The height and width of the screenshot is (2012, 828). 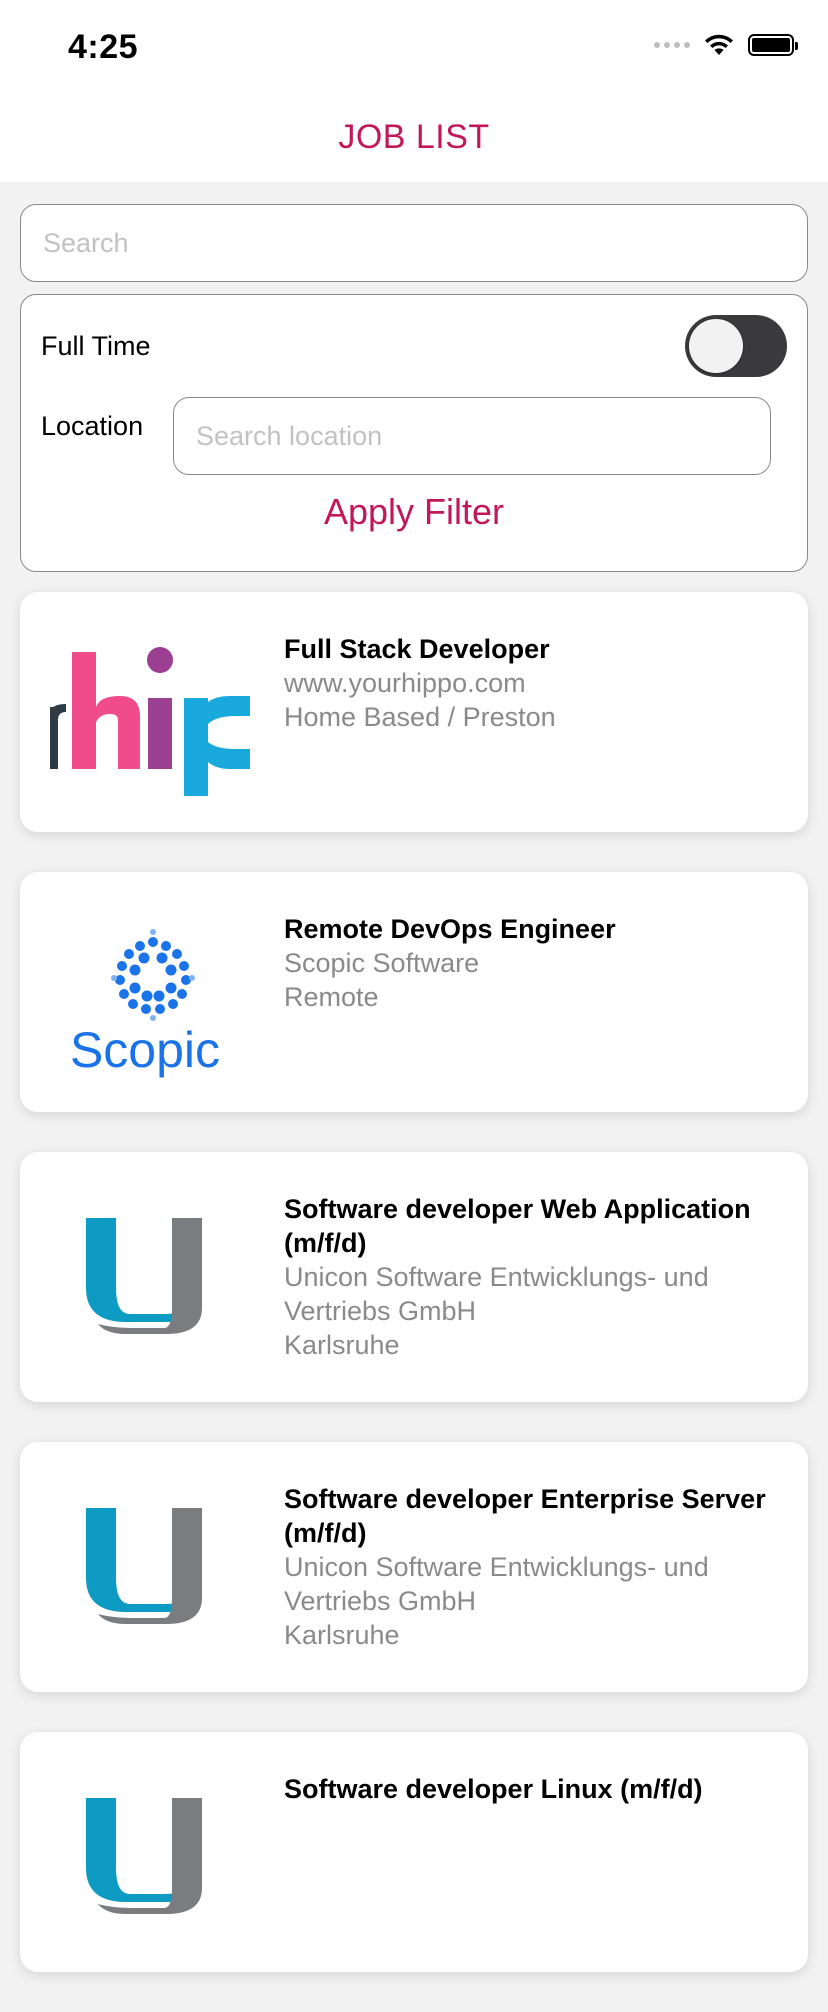 I want to click on wifi-icon, so click(x=719, y=45).